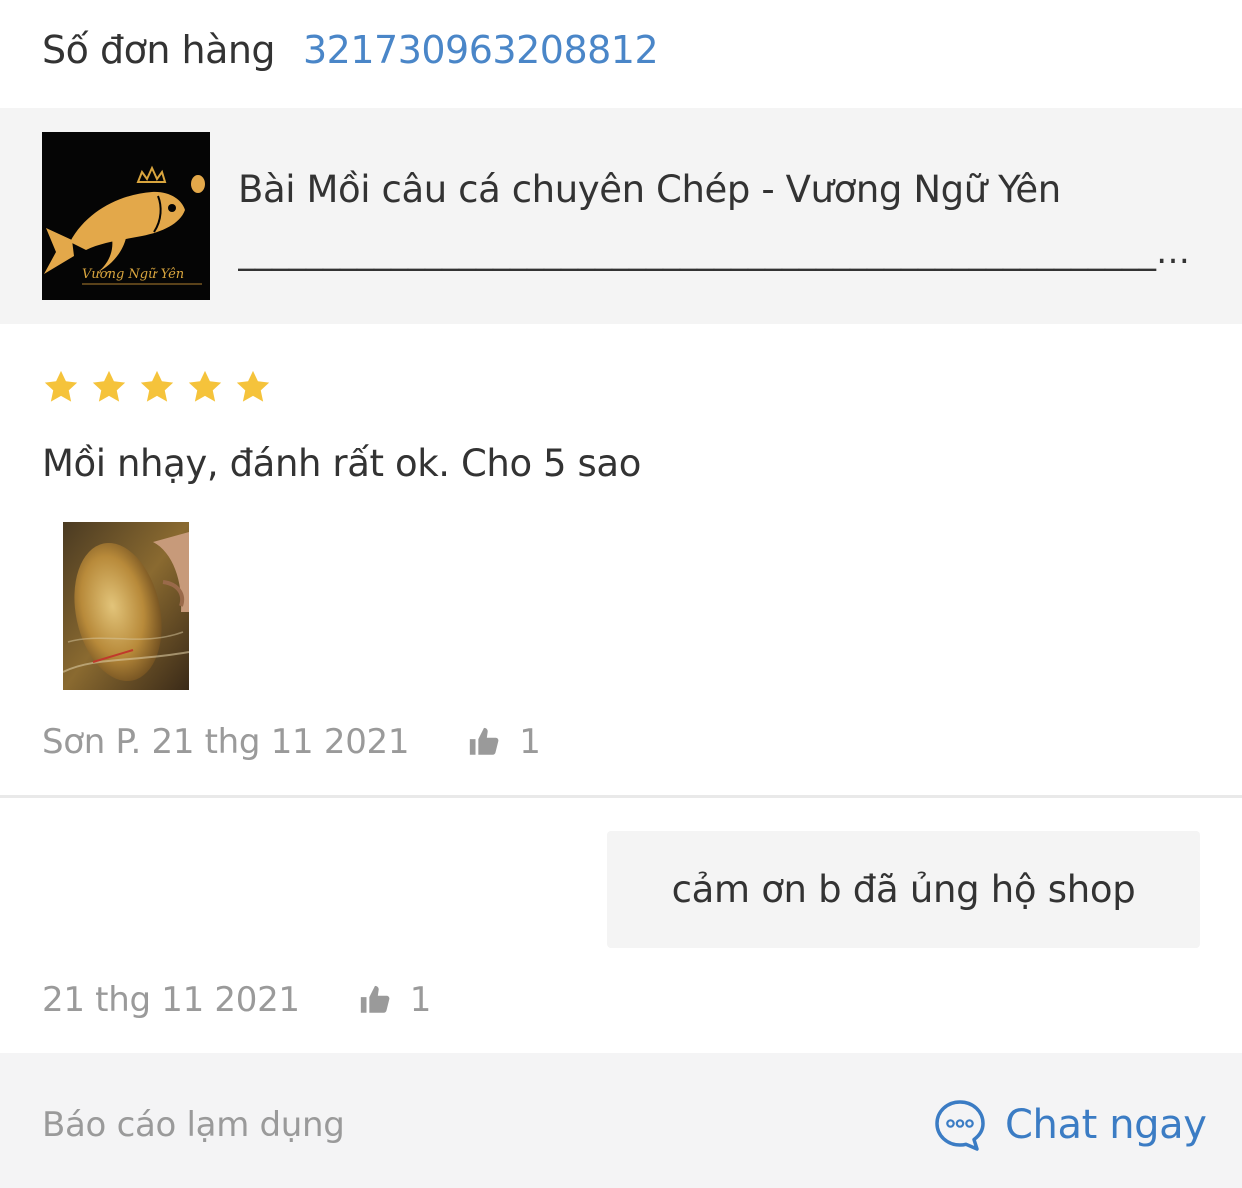 This screenshot has width=1242, height=1188. Describe the element at coordinates (481, 50) in the screenshot. I see `order-number-link: 321730963208812` at that location.